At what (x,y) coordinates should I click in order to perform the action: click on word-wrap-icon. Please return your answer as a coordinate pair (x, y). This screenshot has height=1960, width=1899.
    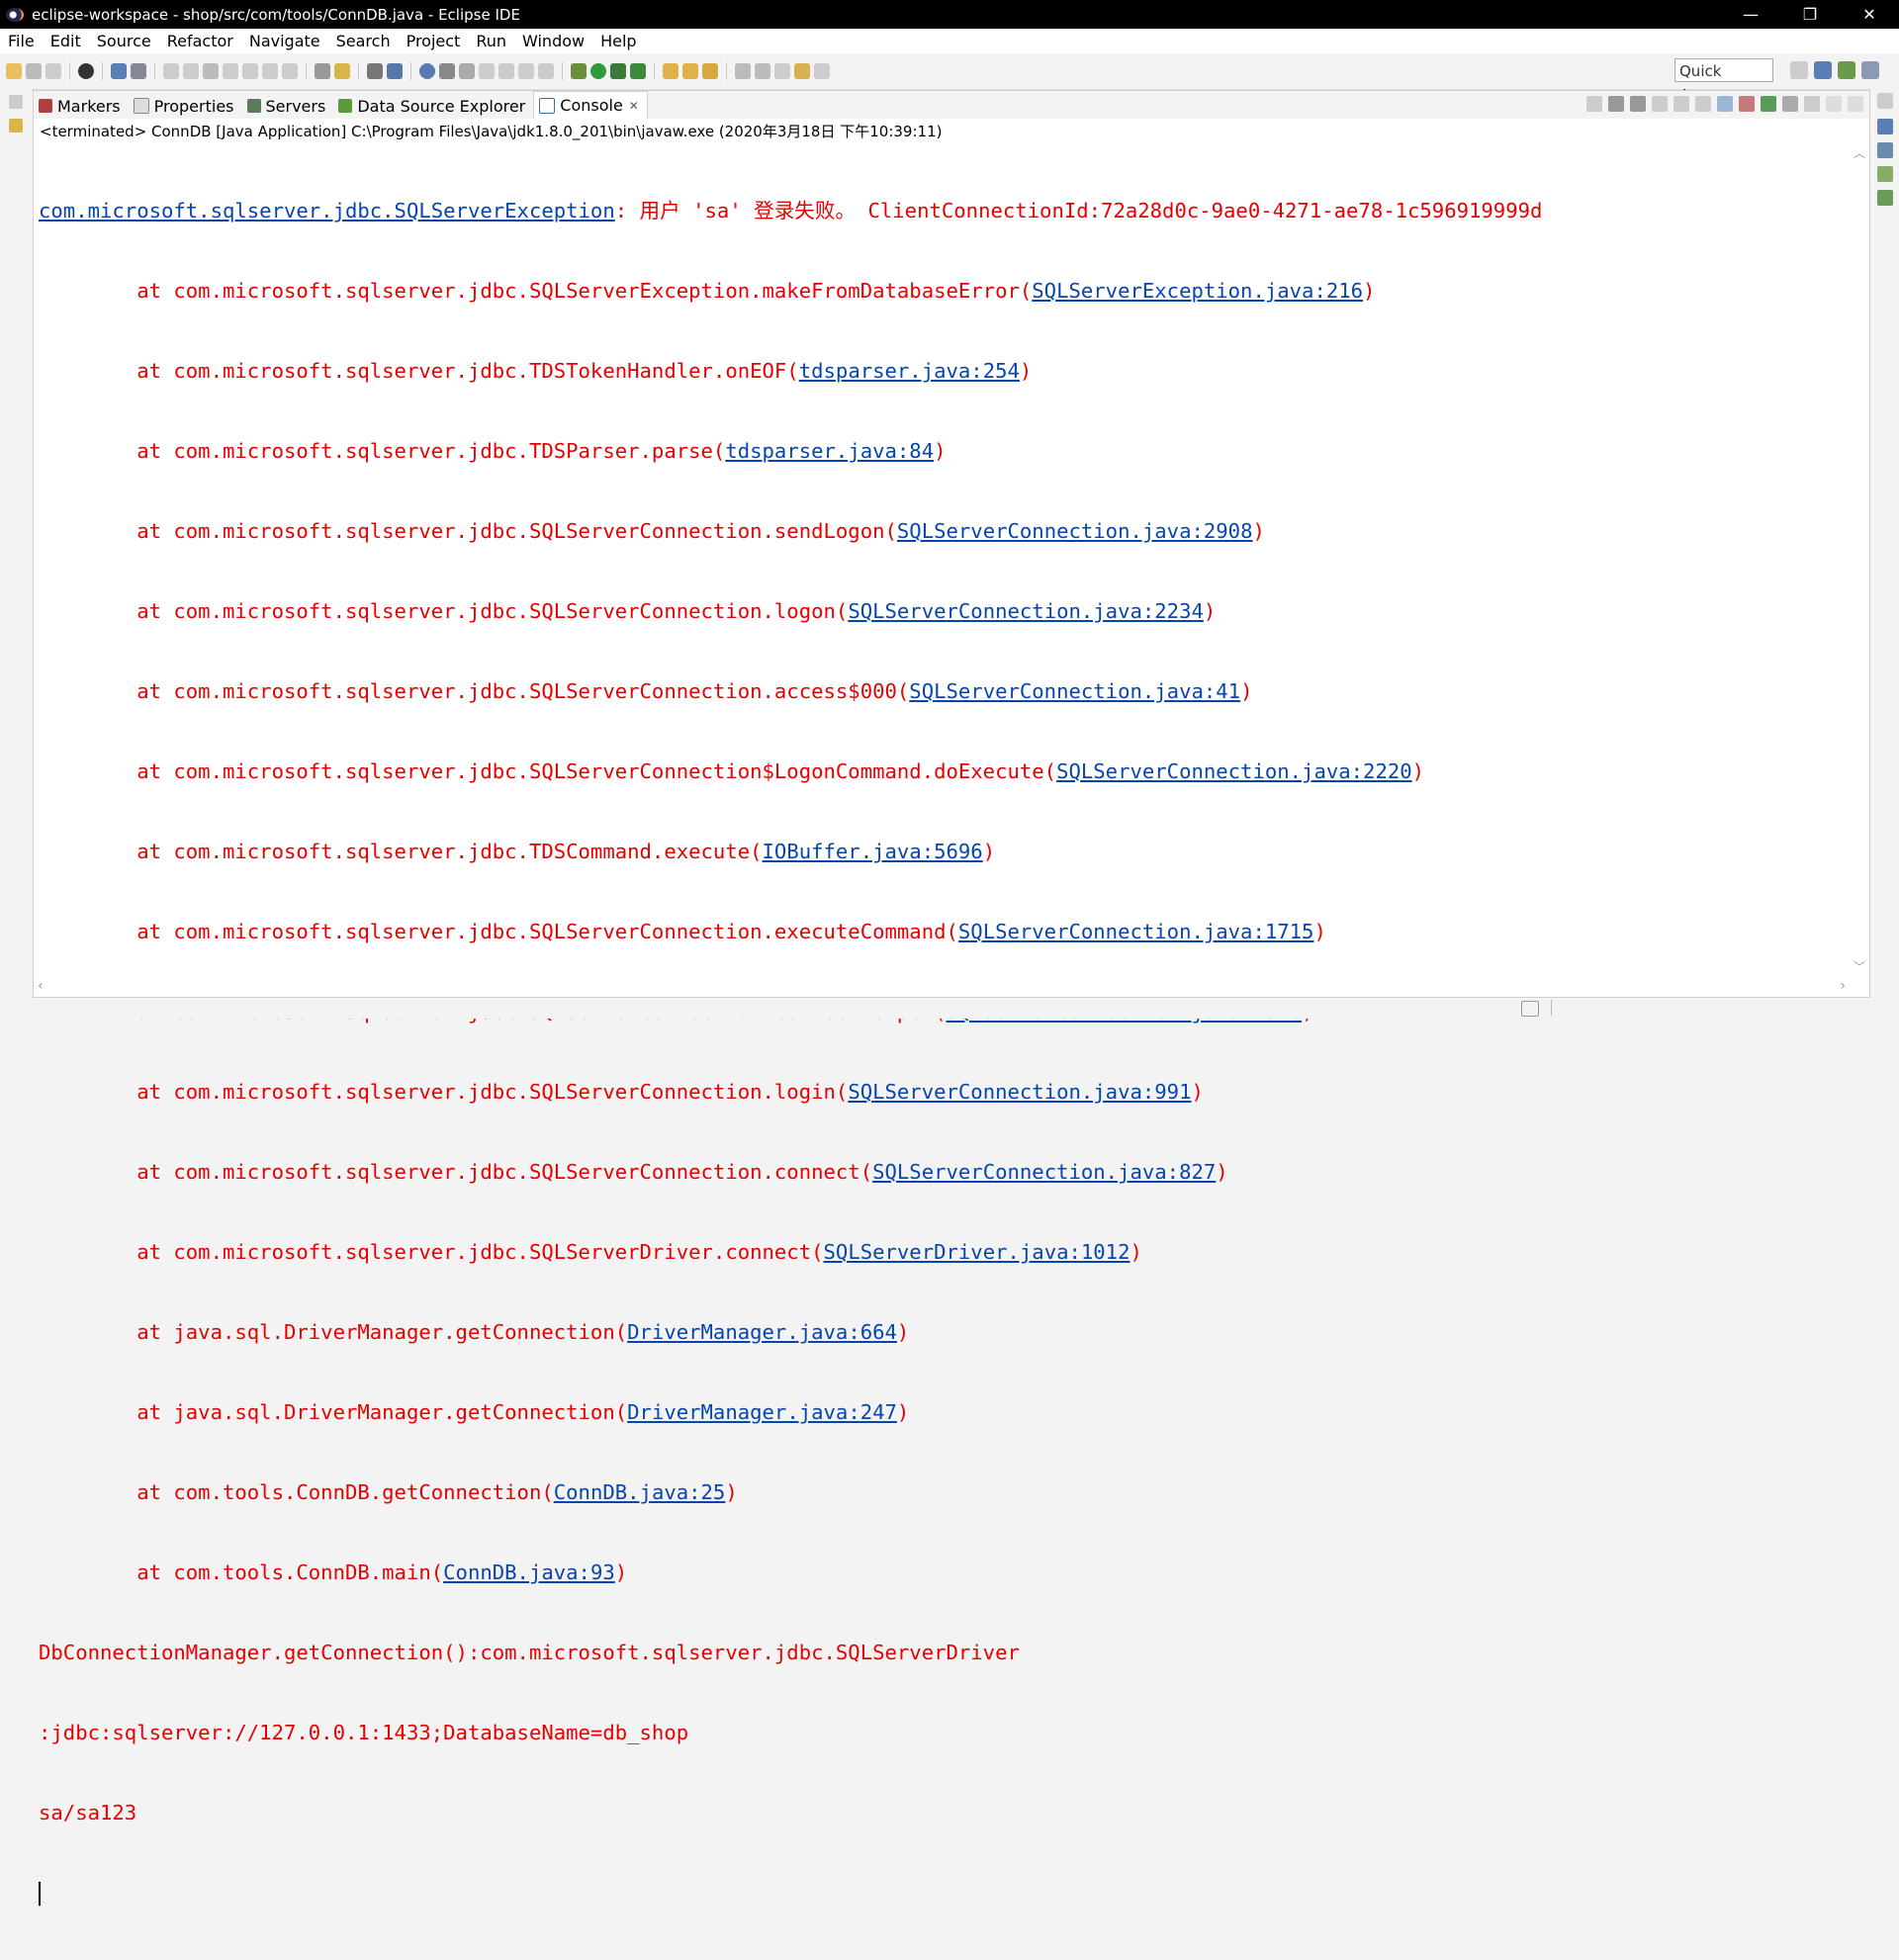
    Looking at the image, I should click on (1703, 104).